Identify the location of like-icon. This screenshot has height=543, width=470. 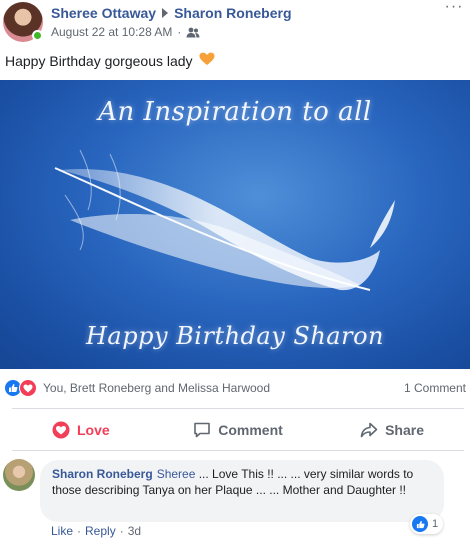
(420, 524).